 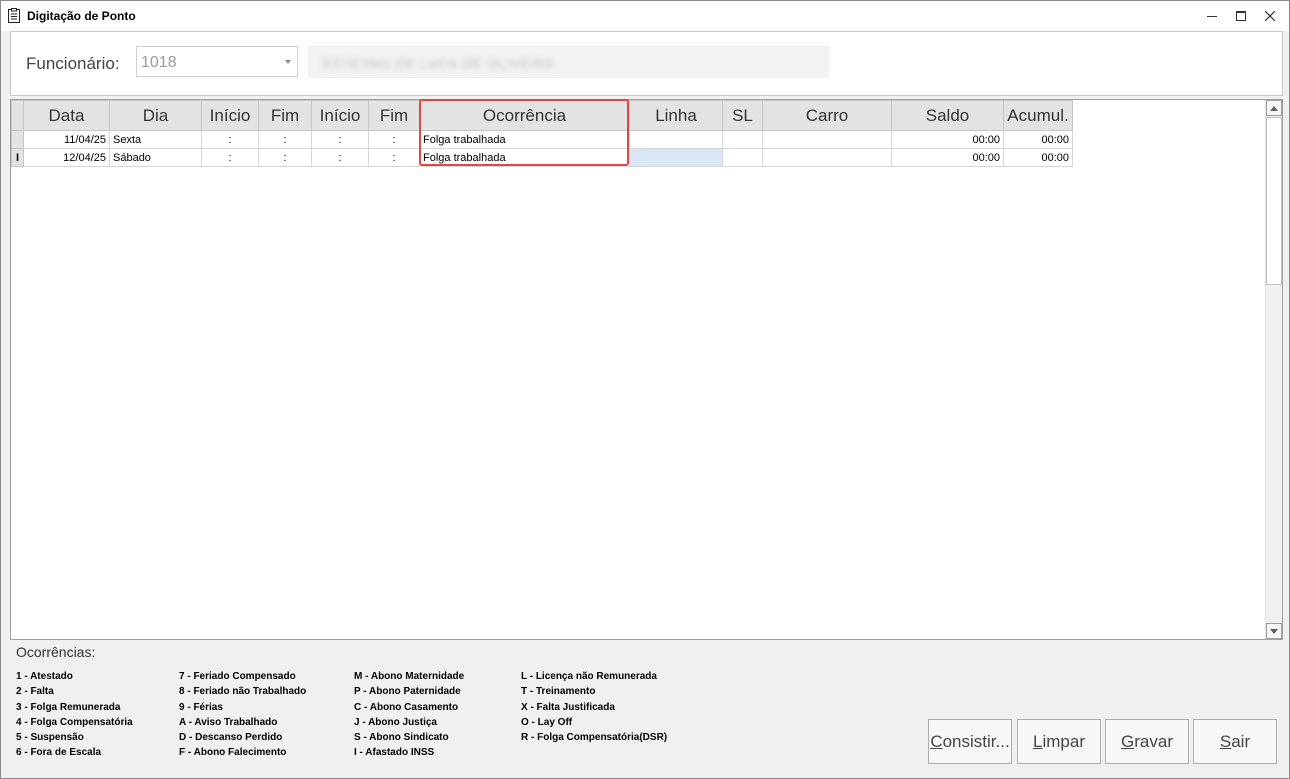 I want to click on legend-item: M - Abono Maternidade, so click(x=409, y=676).